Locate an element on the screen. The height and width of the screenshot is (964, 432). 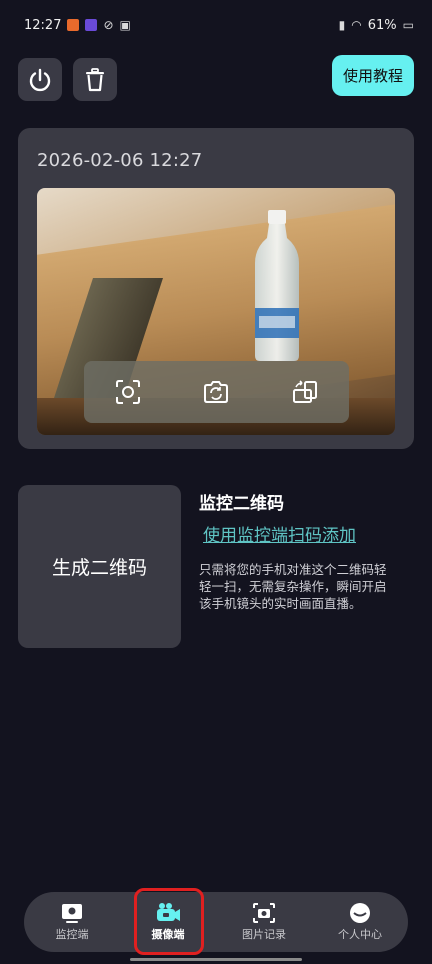
nav-item-photo-record: 图片记录 is located at coordinates (264, 922).